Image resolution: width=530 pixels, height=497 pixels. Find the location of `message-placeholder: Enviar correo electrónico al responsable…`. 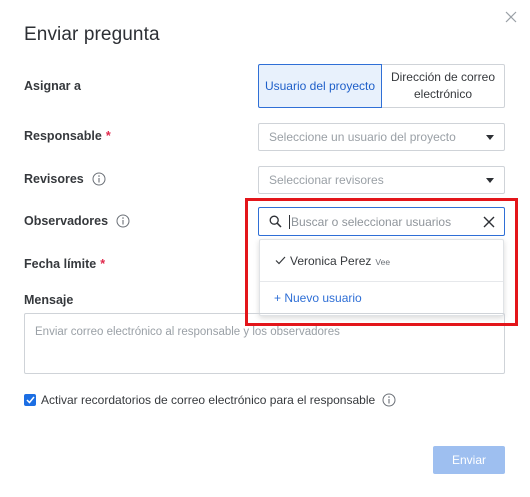

message-placeholder: Enviar correo electrónico al responsable… is located at coordinates (187, 332).